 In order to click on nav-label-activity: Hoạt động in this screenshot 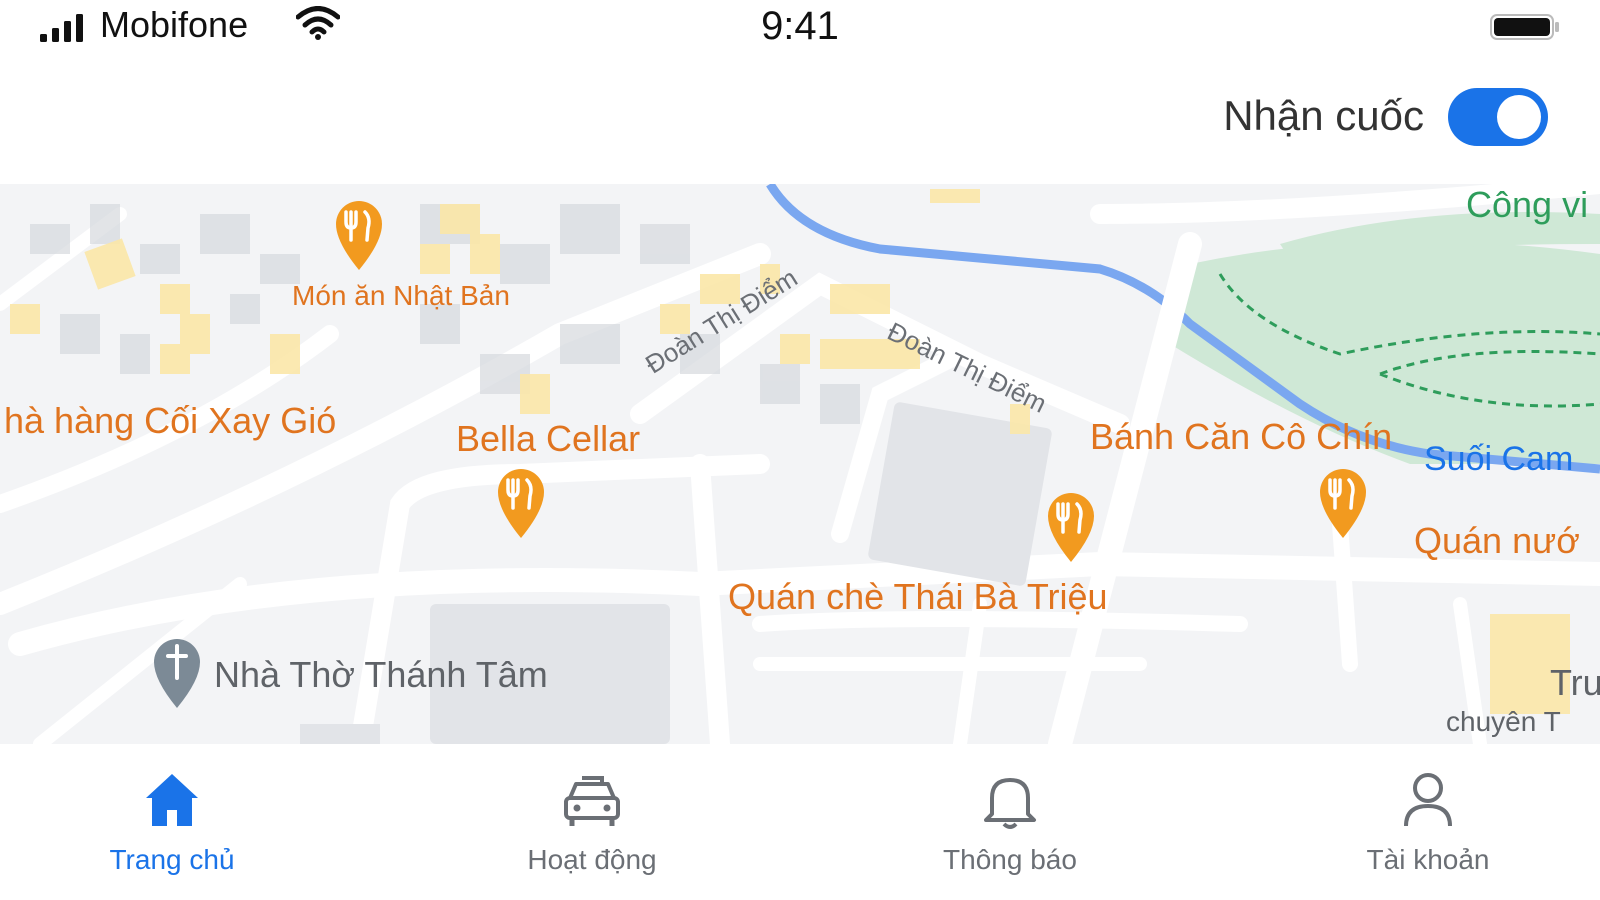, I will do `click(592, 859)`.